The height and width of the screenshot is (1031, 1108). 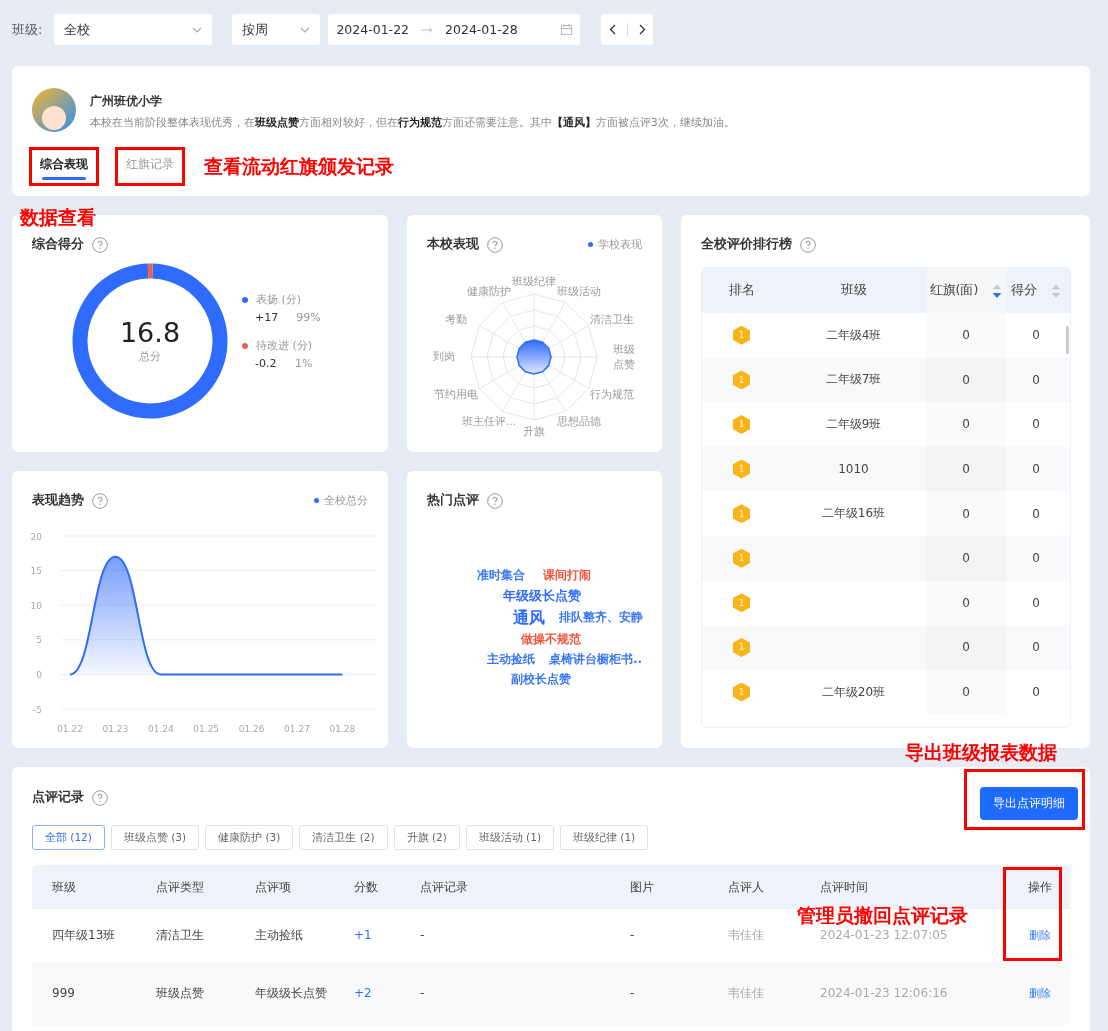 I want to click on legend-value: +17, so click(x=267, y=317).